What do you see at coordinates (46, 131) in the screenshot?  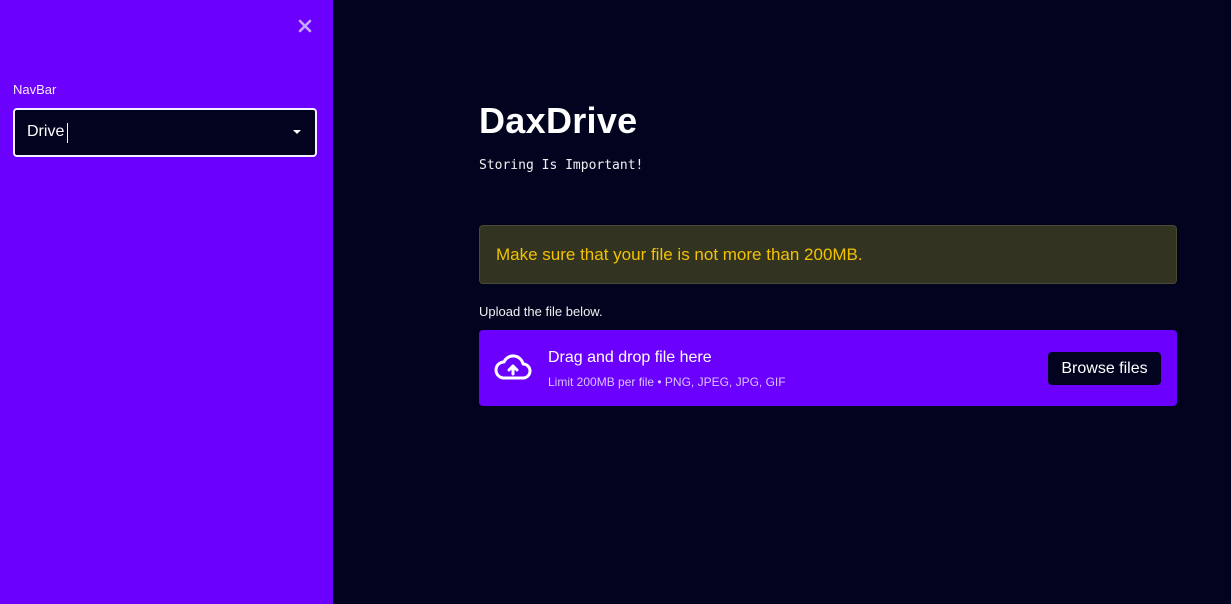 I see `navbar-select-value: Drive` at bounding box center [46, 131].